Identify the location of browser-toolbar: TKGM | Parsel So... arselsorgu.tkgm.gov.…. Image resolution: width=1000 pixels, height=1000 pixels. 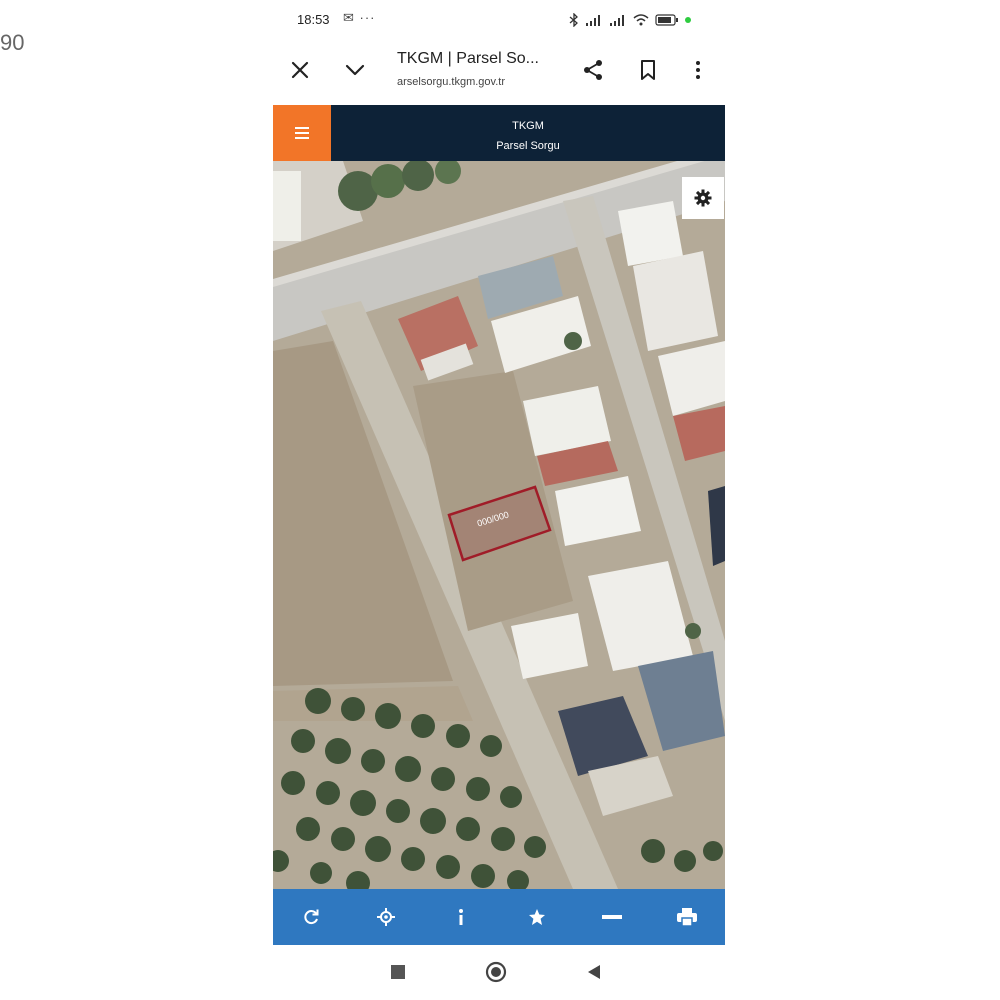
(499, 71).